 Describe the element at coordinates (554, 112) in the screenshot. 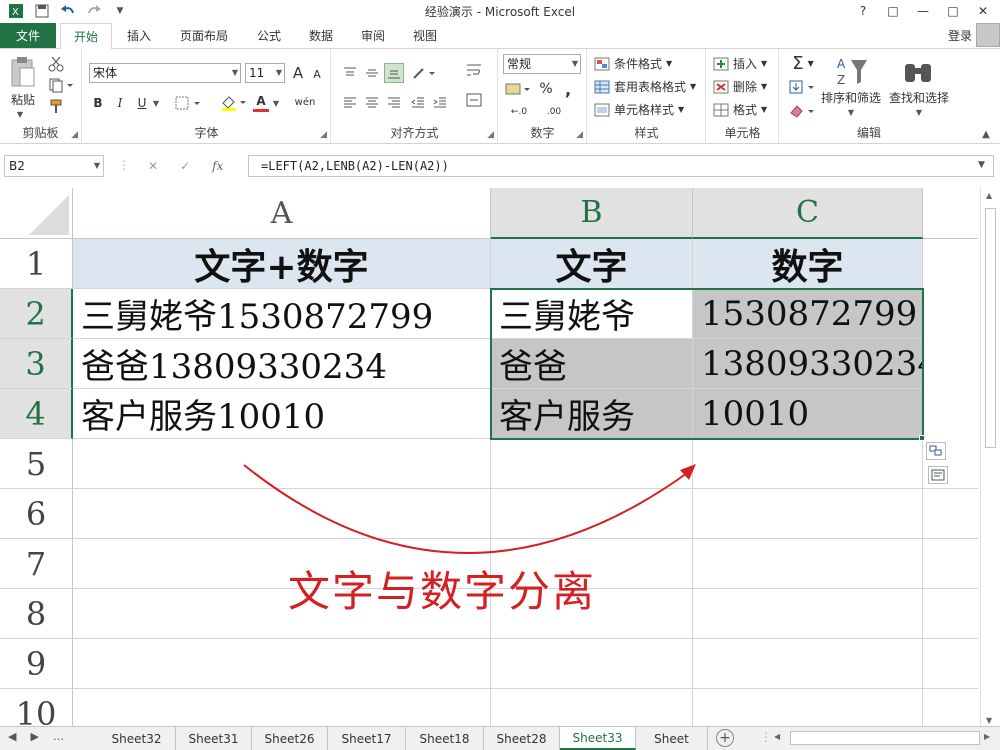

I see `decrease-decimal-button: .00` at that location.